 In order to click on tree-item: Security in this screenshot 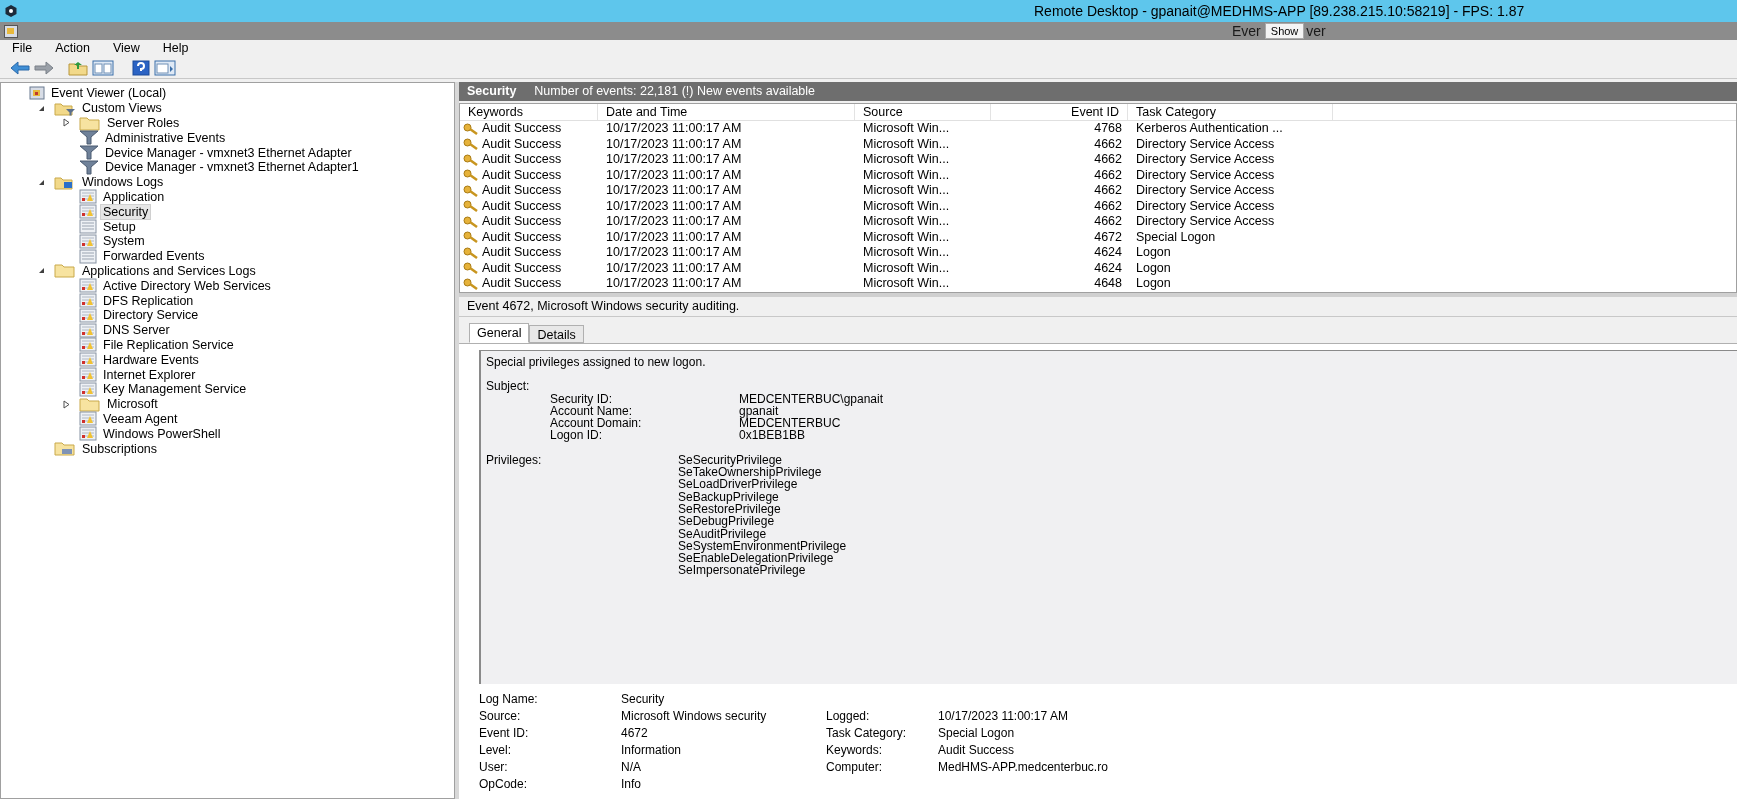, I will do `click(126, 211)`.